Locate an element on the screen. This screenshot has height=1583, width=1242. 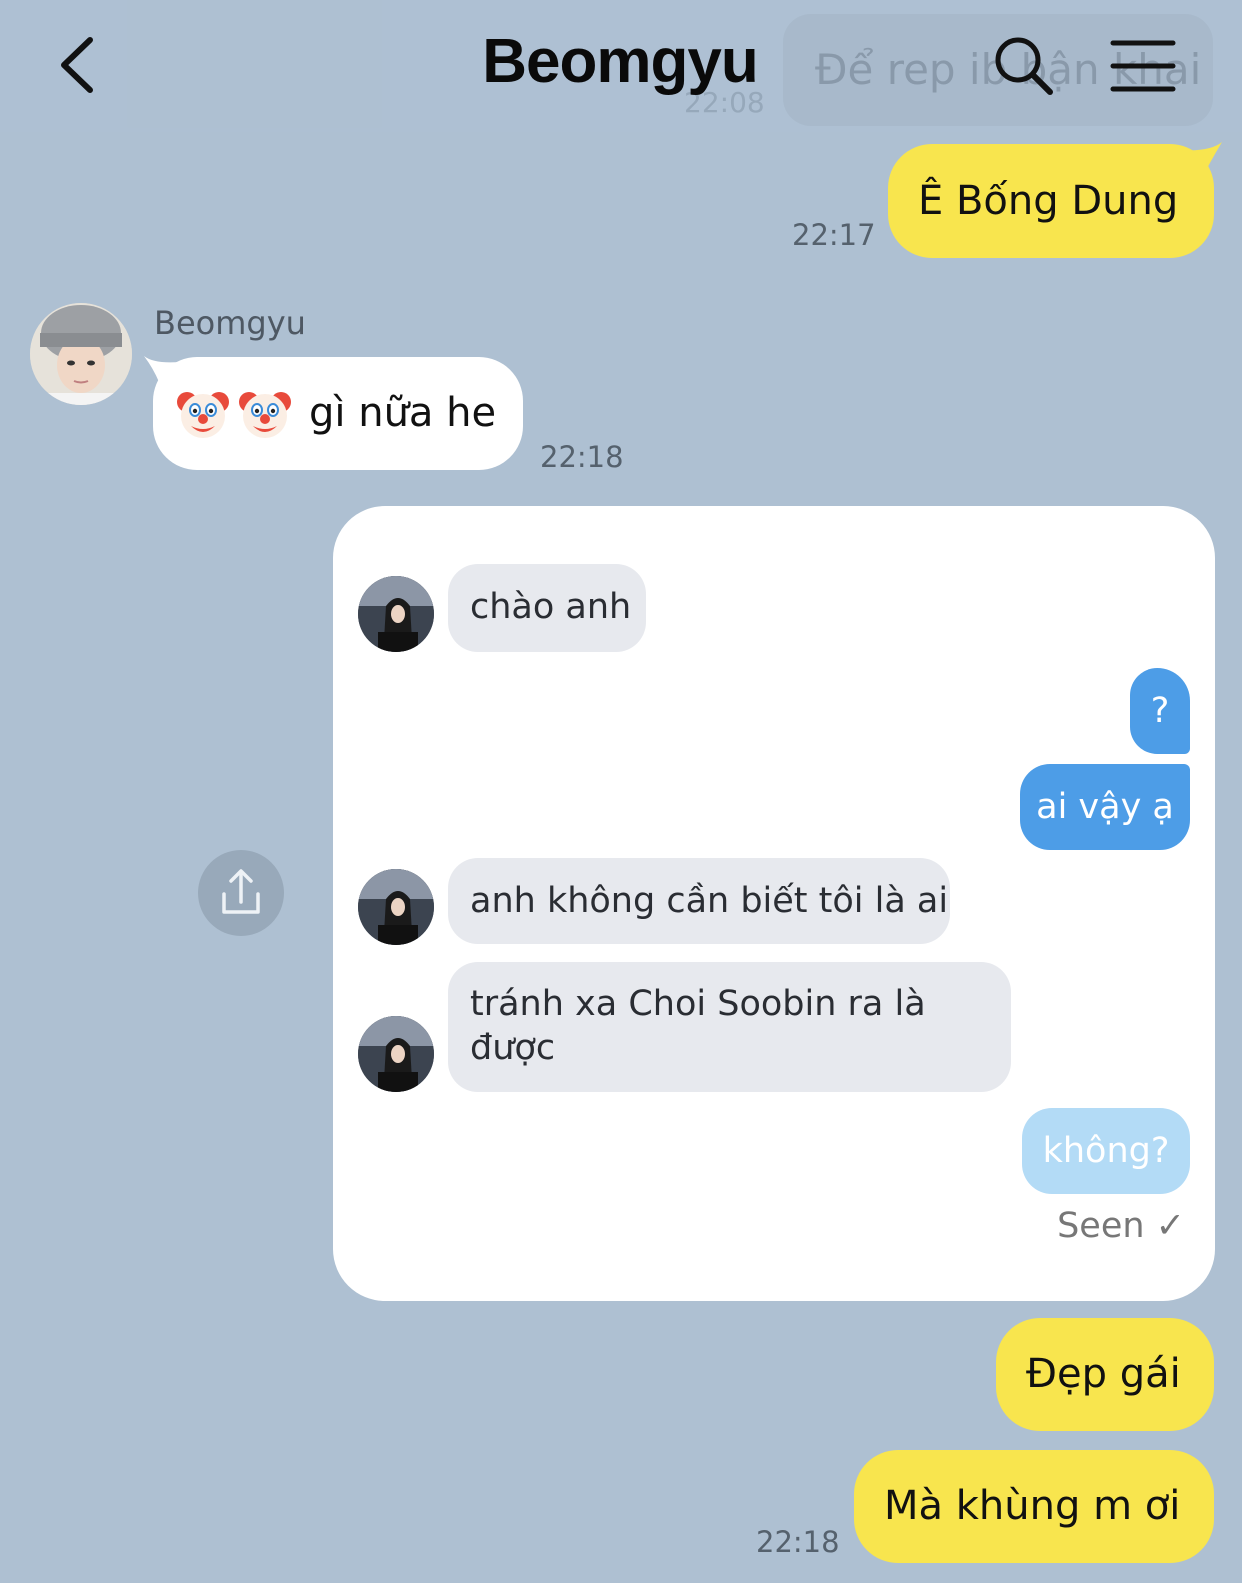
seen-status: Seen ✓ is located at coordinates (1121, 1226).